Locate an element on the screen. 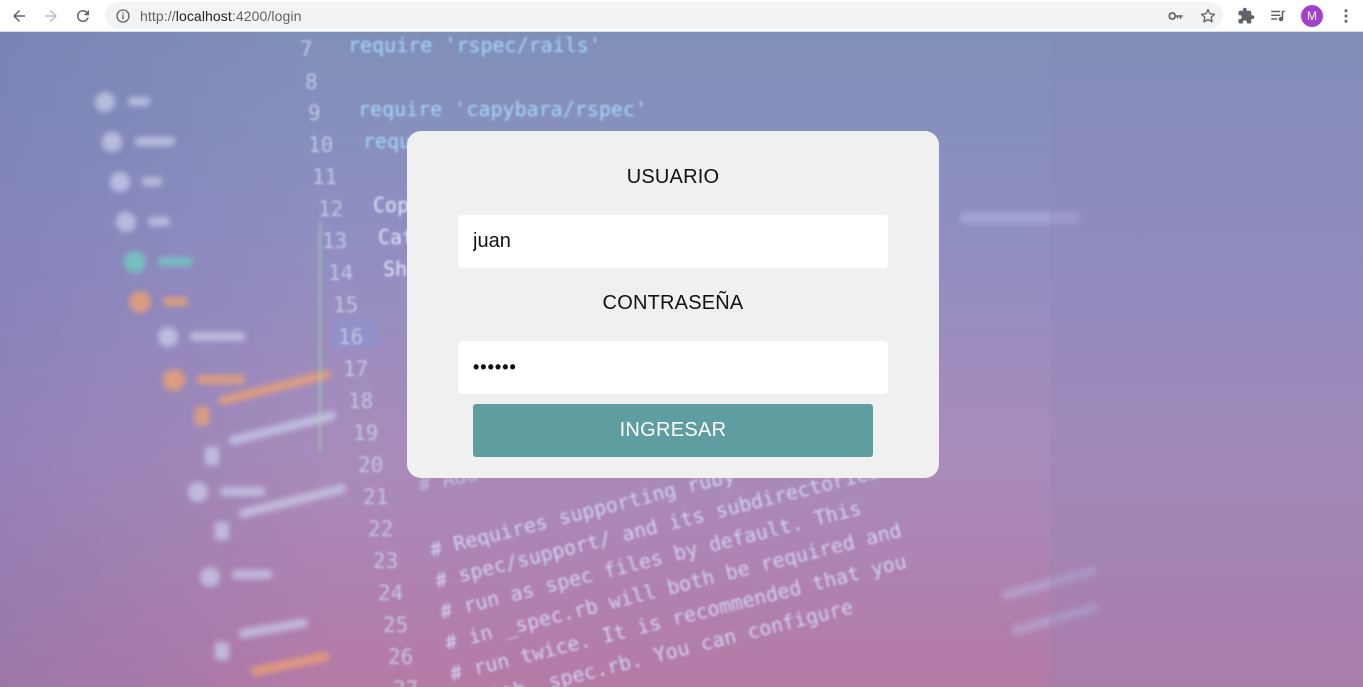 Image resolution: width=1363 pixels, height=687 pixels. code-line: require 'rspec/rails' is located at coordinates (474, 45).